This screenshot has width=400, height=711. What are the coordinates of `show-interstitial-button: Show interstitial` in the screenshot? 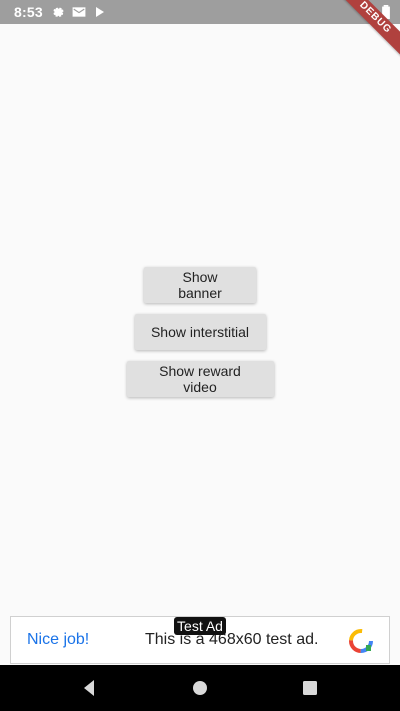 It's located at (200, 332).